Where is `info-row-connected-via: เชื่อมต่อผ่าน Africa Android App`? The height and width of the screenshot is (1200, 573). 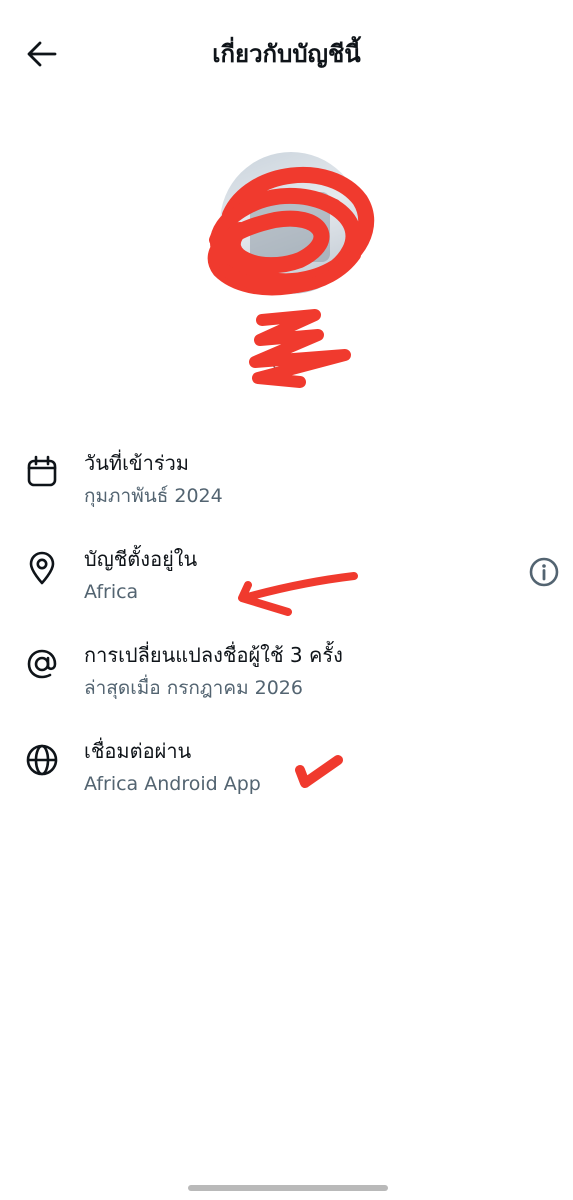 info-row-connected-via: เชื่อมต่อผ่าน Africa Android App is located at coordinates (286, 776).